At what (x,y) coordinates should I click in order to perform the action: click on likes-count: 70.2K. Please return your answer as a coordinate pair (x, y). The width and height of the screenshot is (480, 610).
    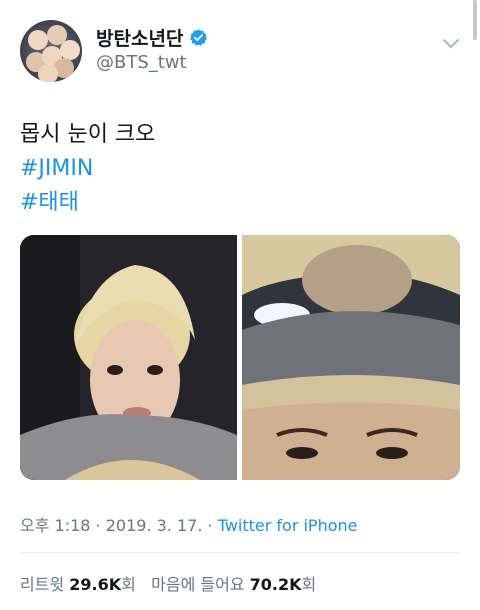
    Looking at the image, I should click on (276, 584).